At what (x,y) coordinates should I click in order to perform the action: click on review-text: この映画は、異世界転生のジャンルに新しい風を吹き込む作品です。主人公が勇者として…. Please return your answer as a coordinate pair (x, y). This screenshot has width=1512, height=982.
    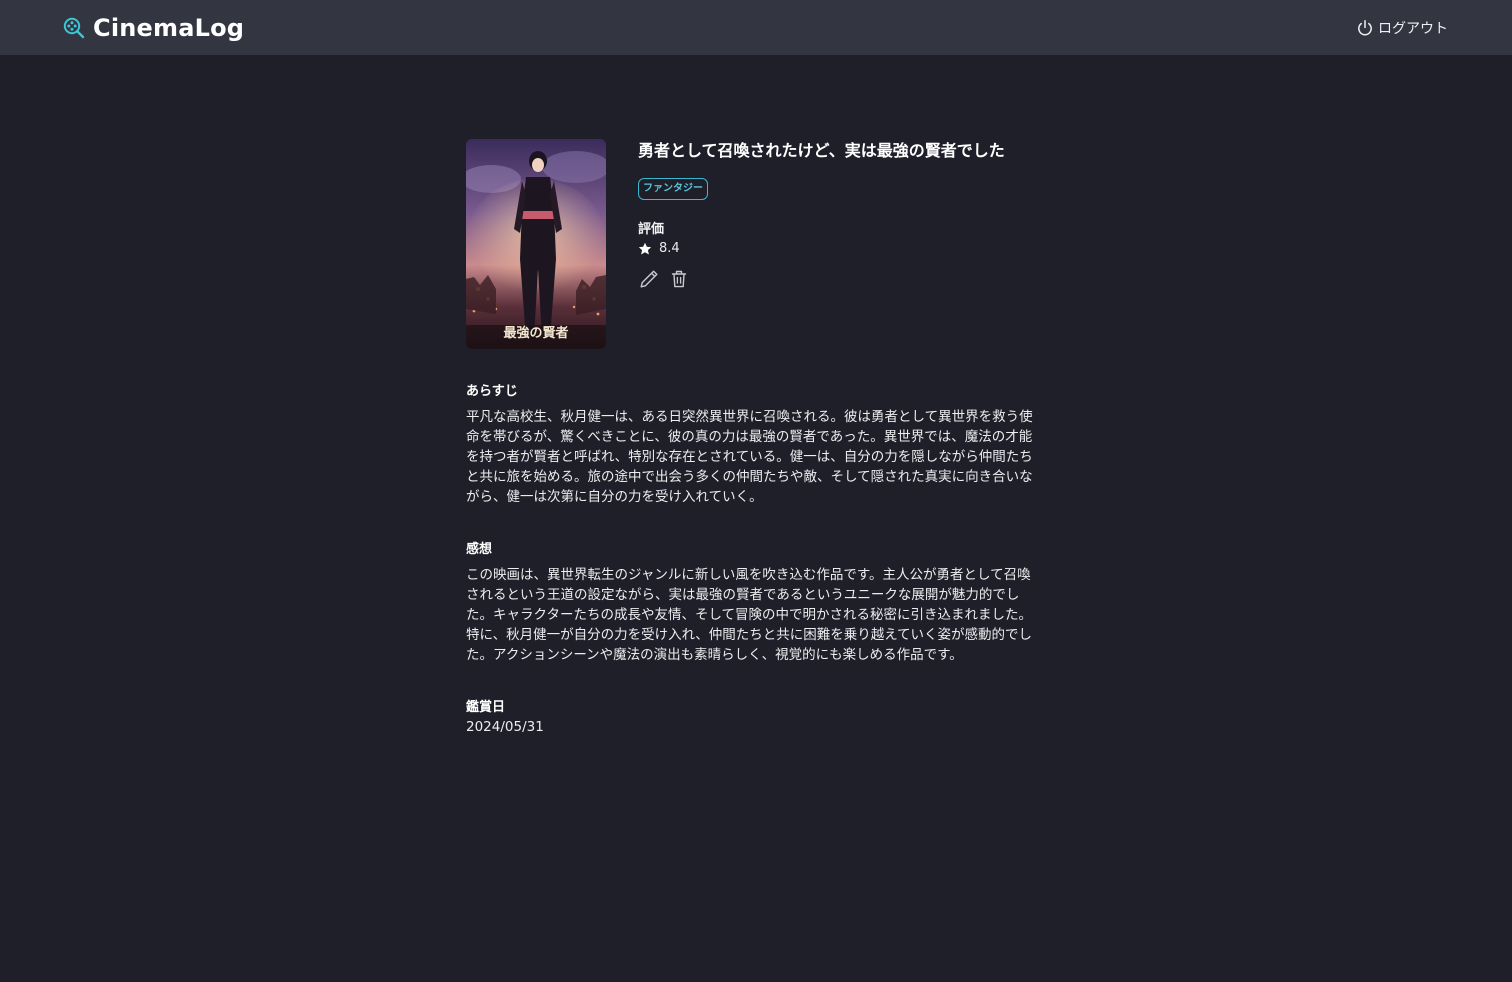
    Looking at the image, I should click on (749, 615).